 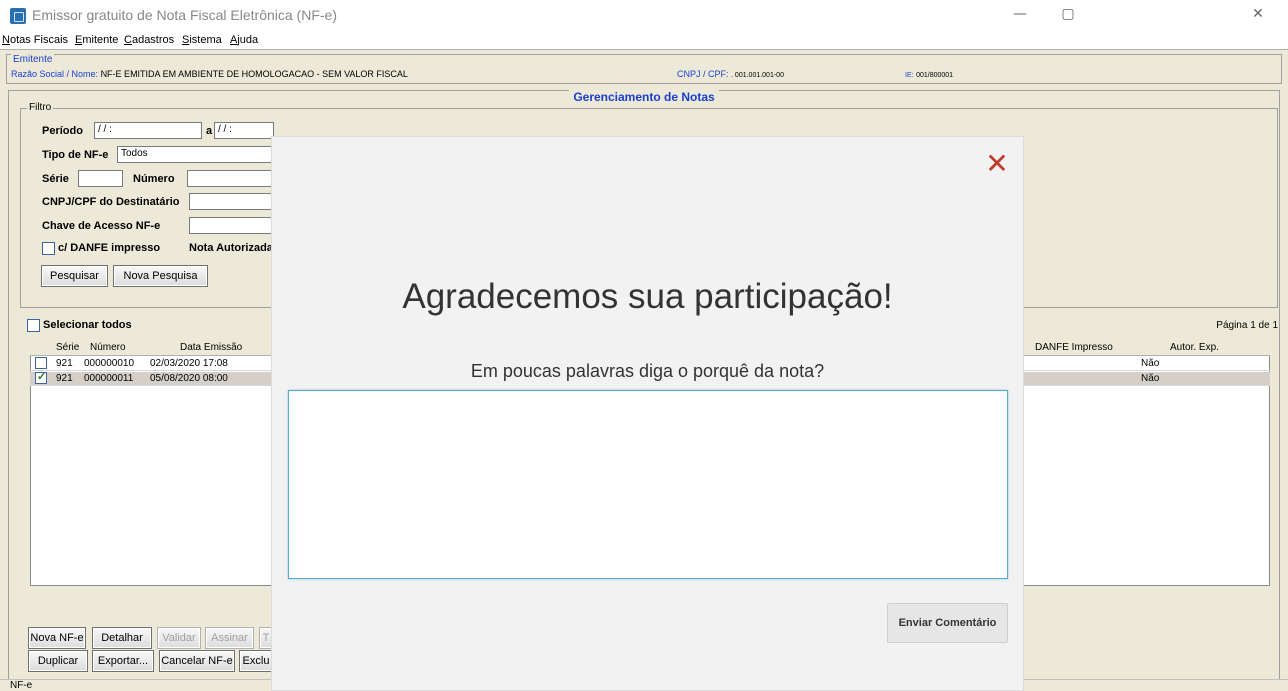 What do you see at coordinates (109, 378) in the screenshot?
I see `cell-numero: 000000011` at bounding box center [109, 378].